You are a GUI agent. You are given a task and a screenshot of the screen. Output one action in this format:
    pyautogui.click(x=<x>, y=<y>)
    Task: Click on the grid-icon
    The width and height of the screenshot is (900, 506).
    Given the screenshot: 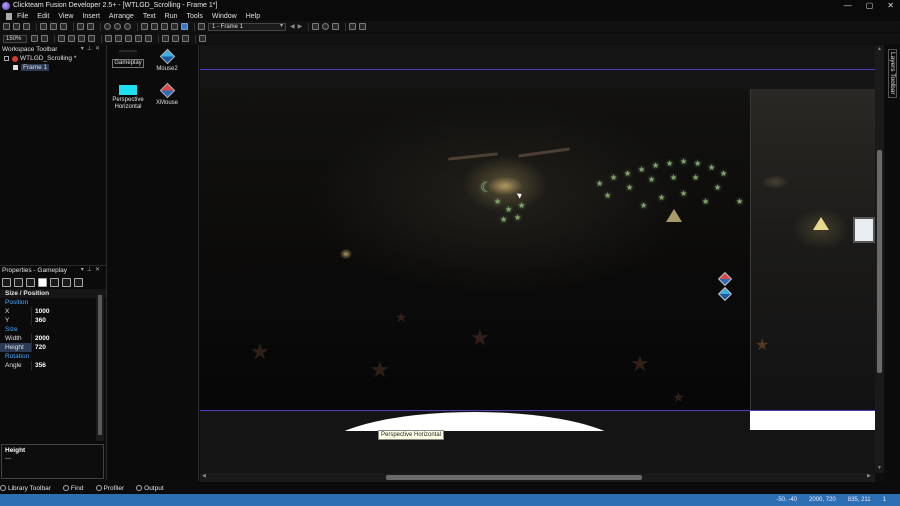 What is the action you would take?
    pyautogui.click(x=316, y=26)
    